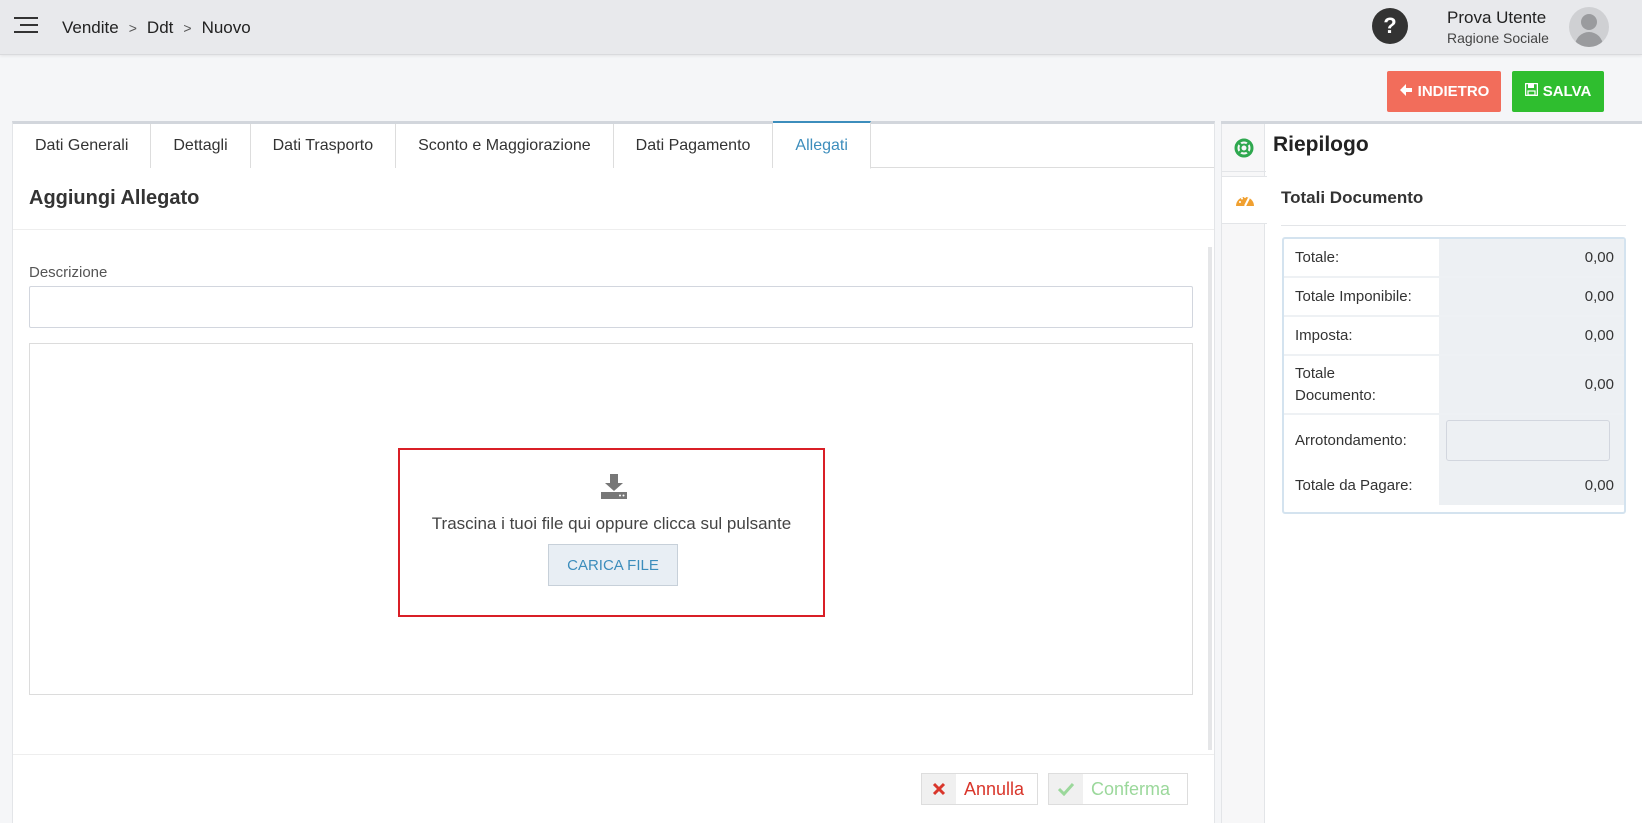 The image size is (1642, 823). I want to click on description-label: Descrizione, so click(68, 272).